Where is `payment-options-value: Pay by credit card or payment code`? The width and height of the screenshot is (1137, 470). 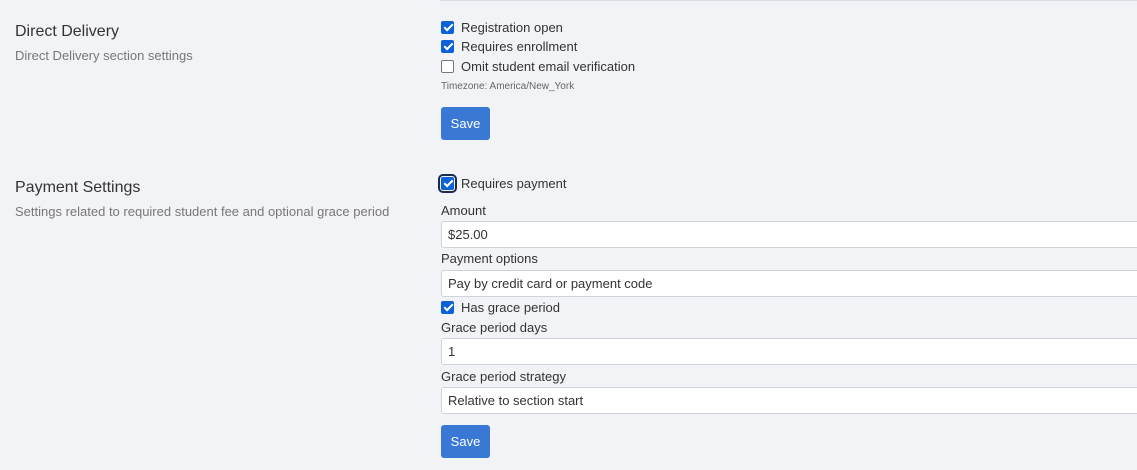
payment-options-value: Pay by credit card or payment code is located at coordinates (550, 283).